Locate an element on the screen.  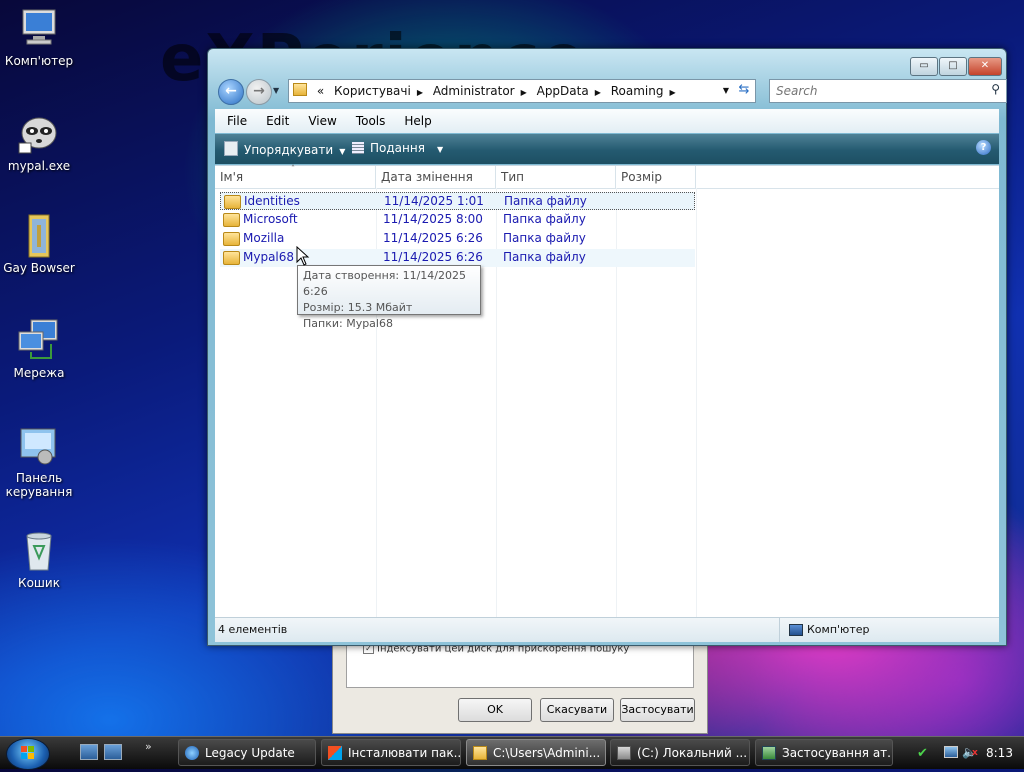
desktop-icon-recycle-bin: Кошик is located at coordinates (39, 559).